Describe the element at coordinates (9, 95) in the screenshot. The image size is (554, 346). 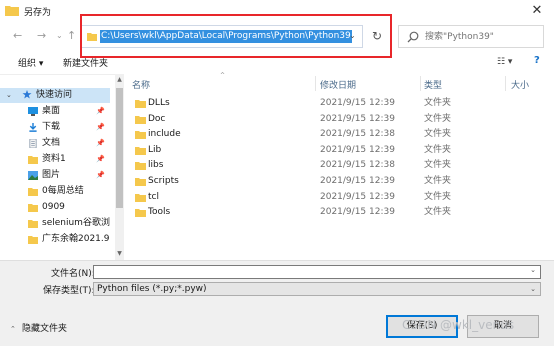
I see `expand-chevron-icon: ⌄` at that location.